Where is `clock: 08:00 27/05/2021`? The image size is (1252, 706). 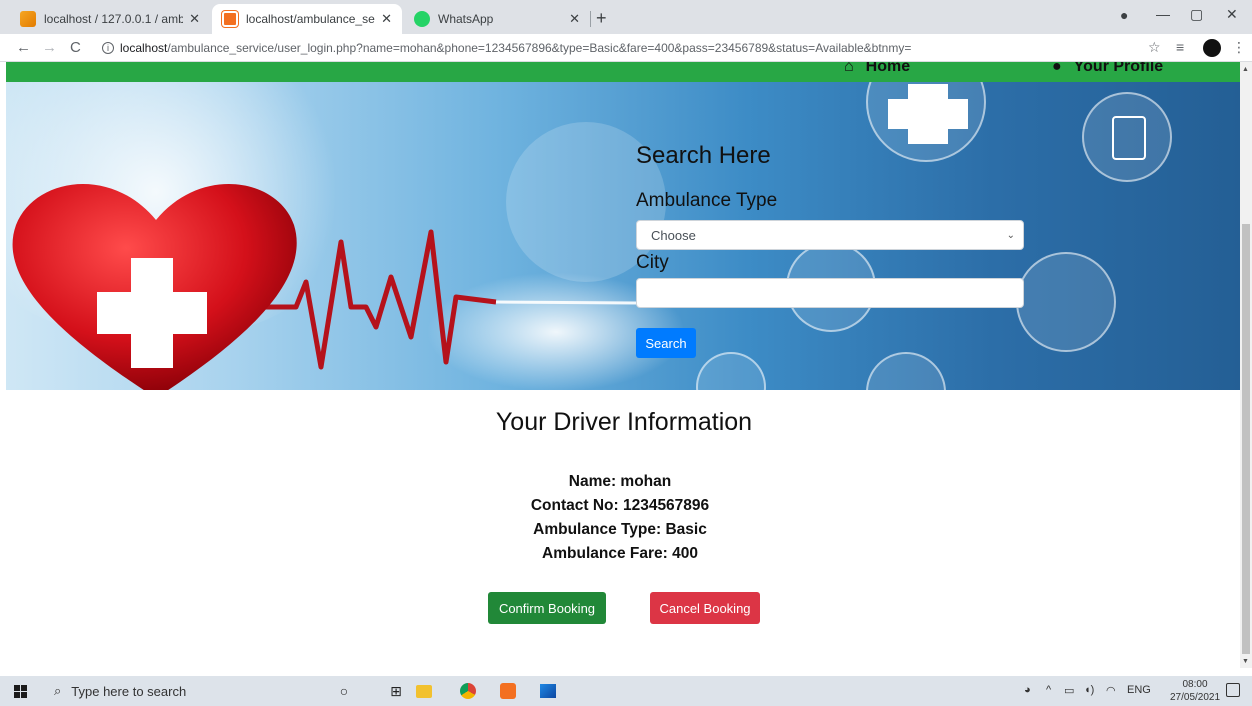 clock: 08:00 27/05/2021 is located at coordinates (1195, 691).